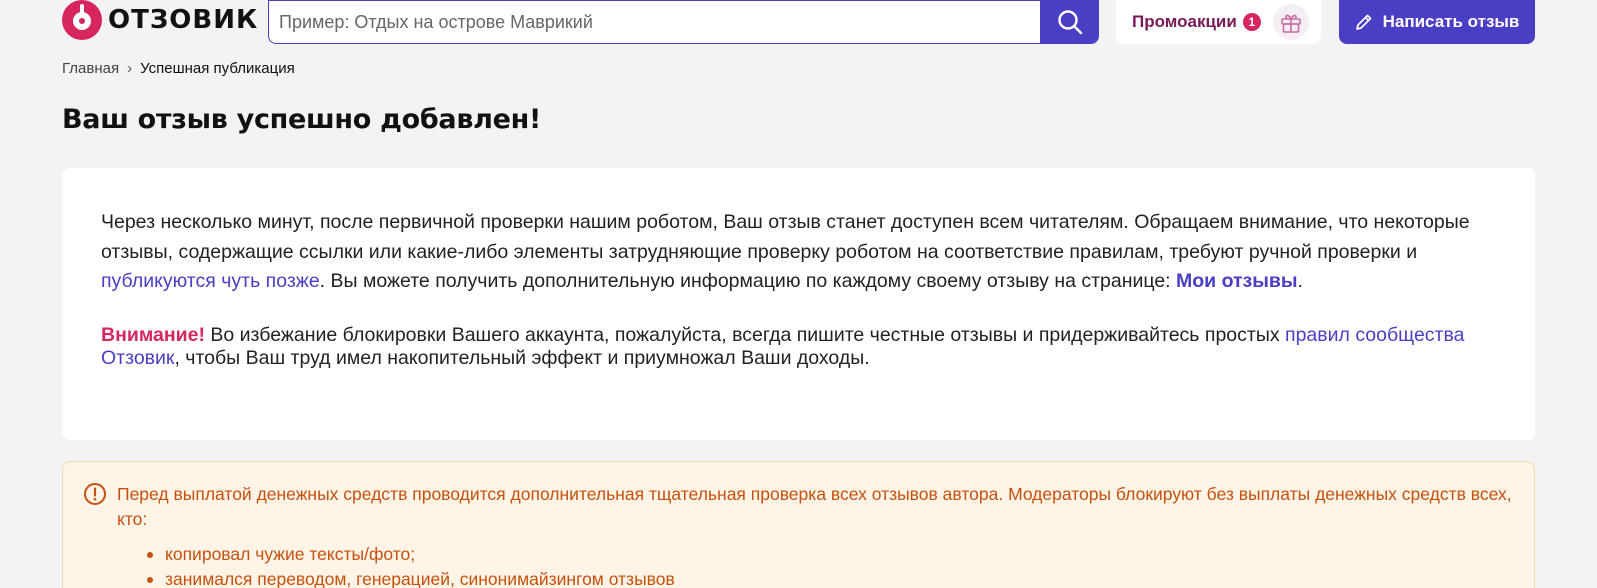  I want to click on breadcrumb-current: Успешная публикация, so click(217, 68).